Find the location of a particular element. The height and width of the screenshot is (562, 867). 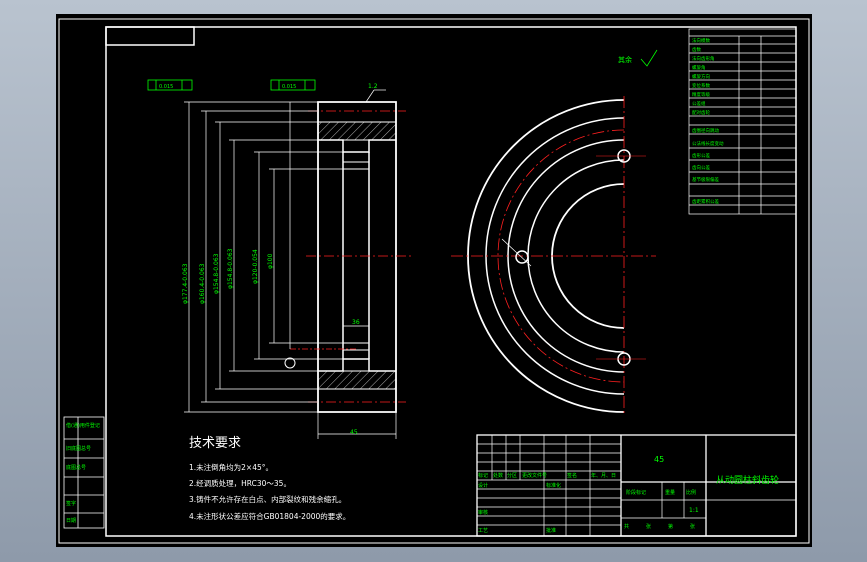

tb-label-9: 工艺 is located at coordinates (483, 531).